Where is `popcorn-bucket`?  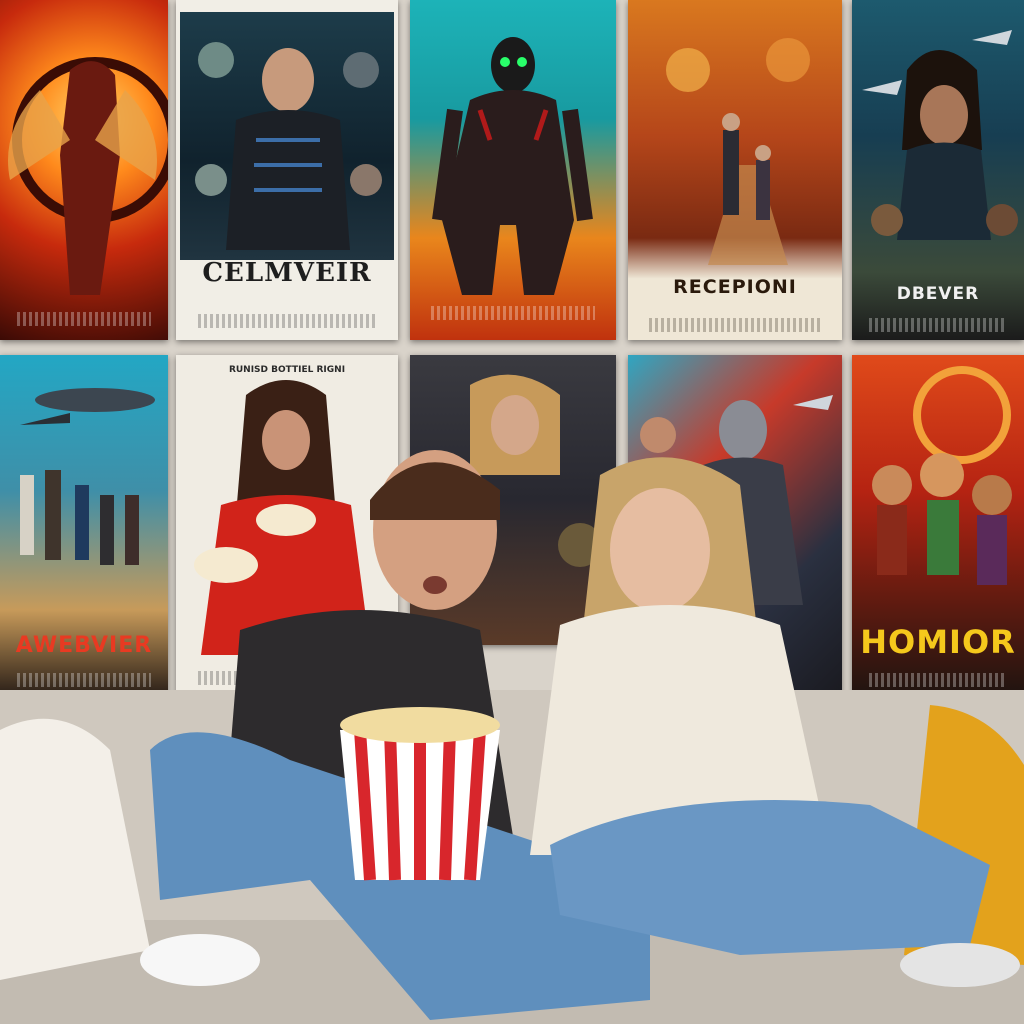 popcorn-bucket is located at coordinates (420, 794).